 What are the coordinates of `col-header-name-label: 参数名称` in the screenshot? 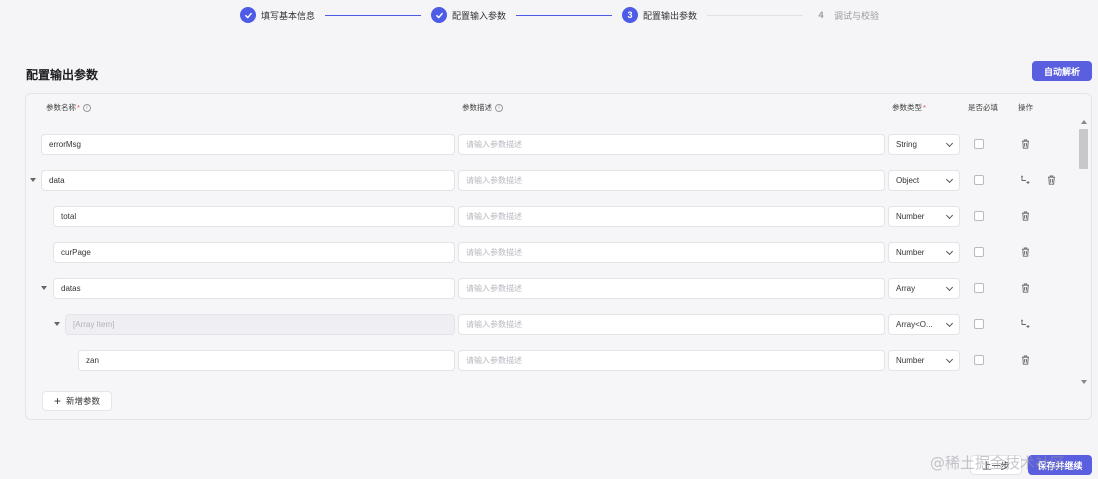 It's located at (61, 107).